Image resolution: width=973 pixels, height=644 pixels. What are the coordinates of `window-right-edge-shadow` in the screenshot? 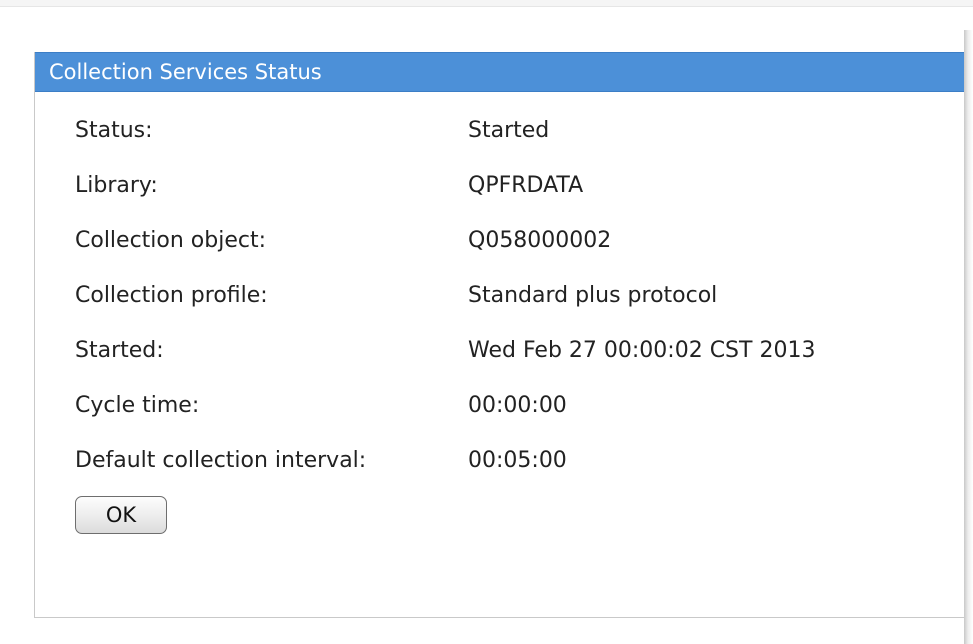 It's located at (968, 337).